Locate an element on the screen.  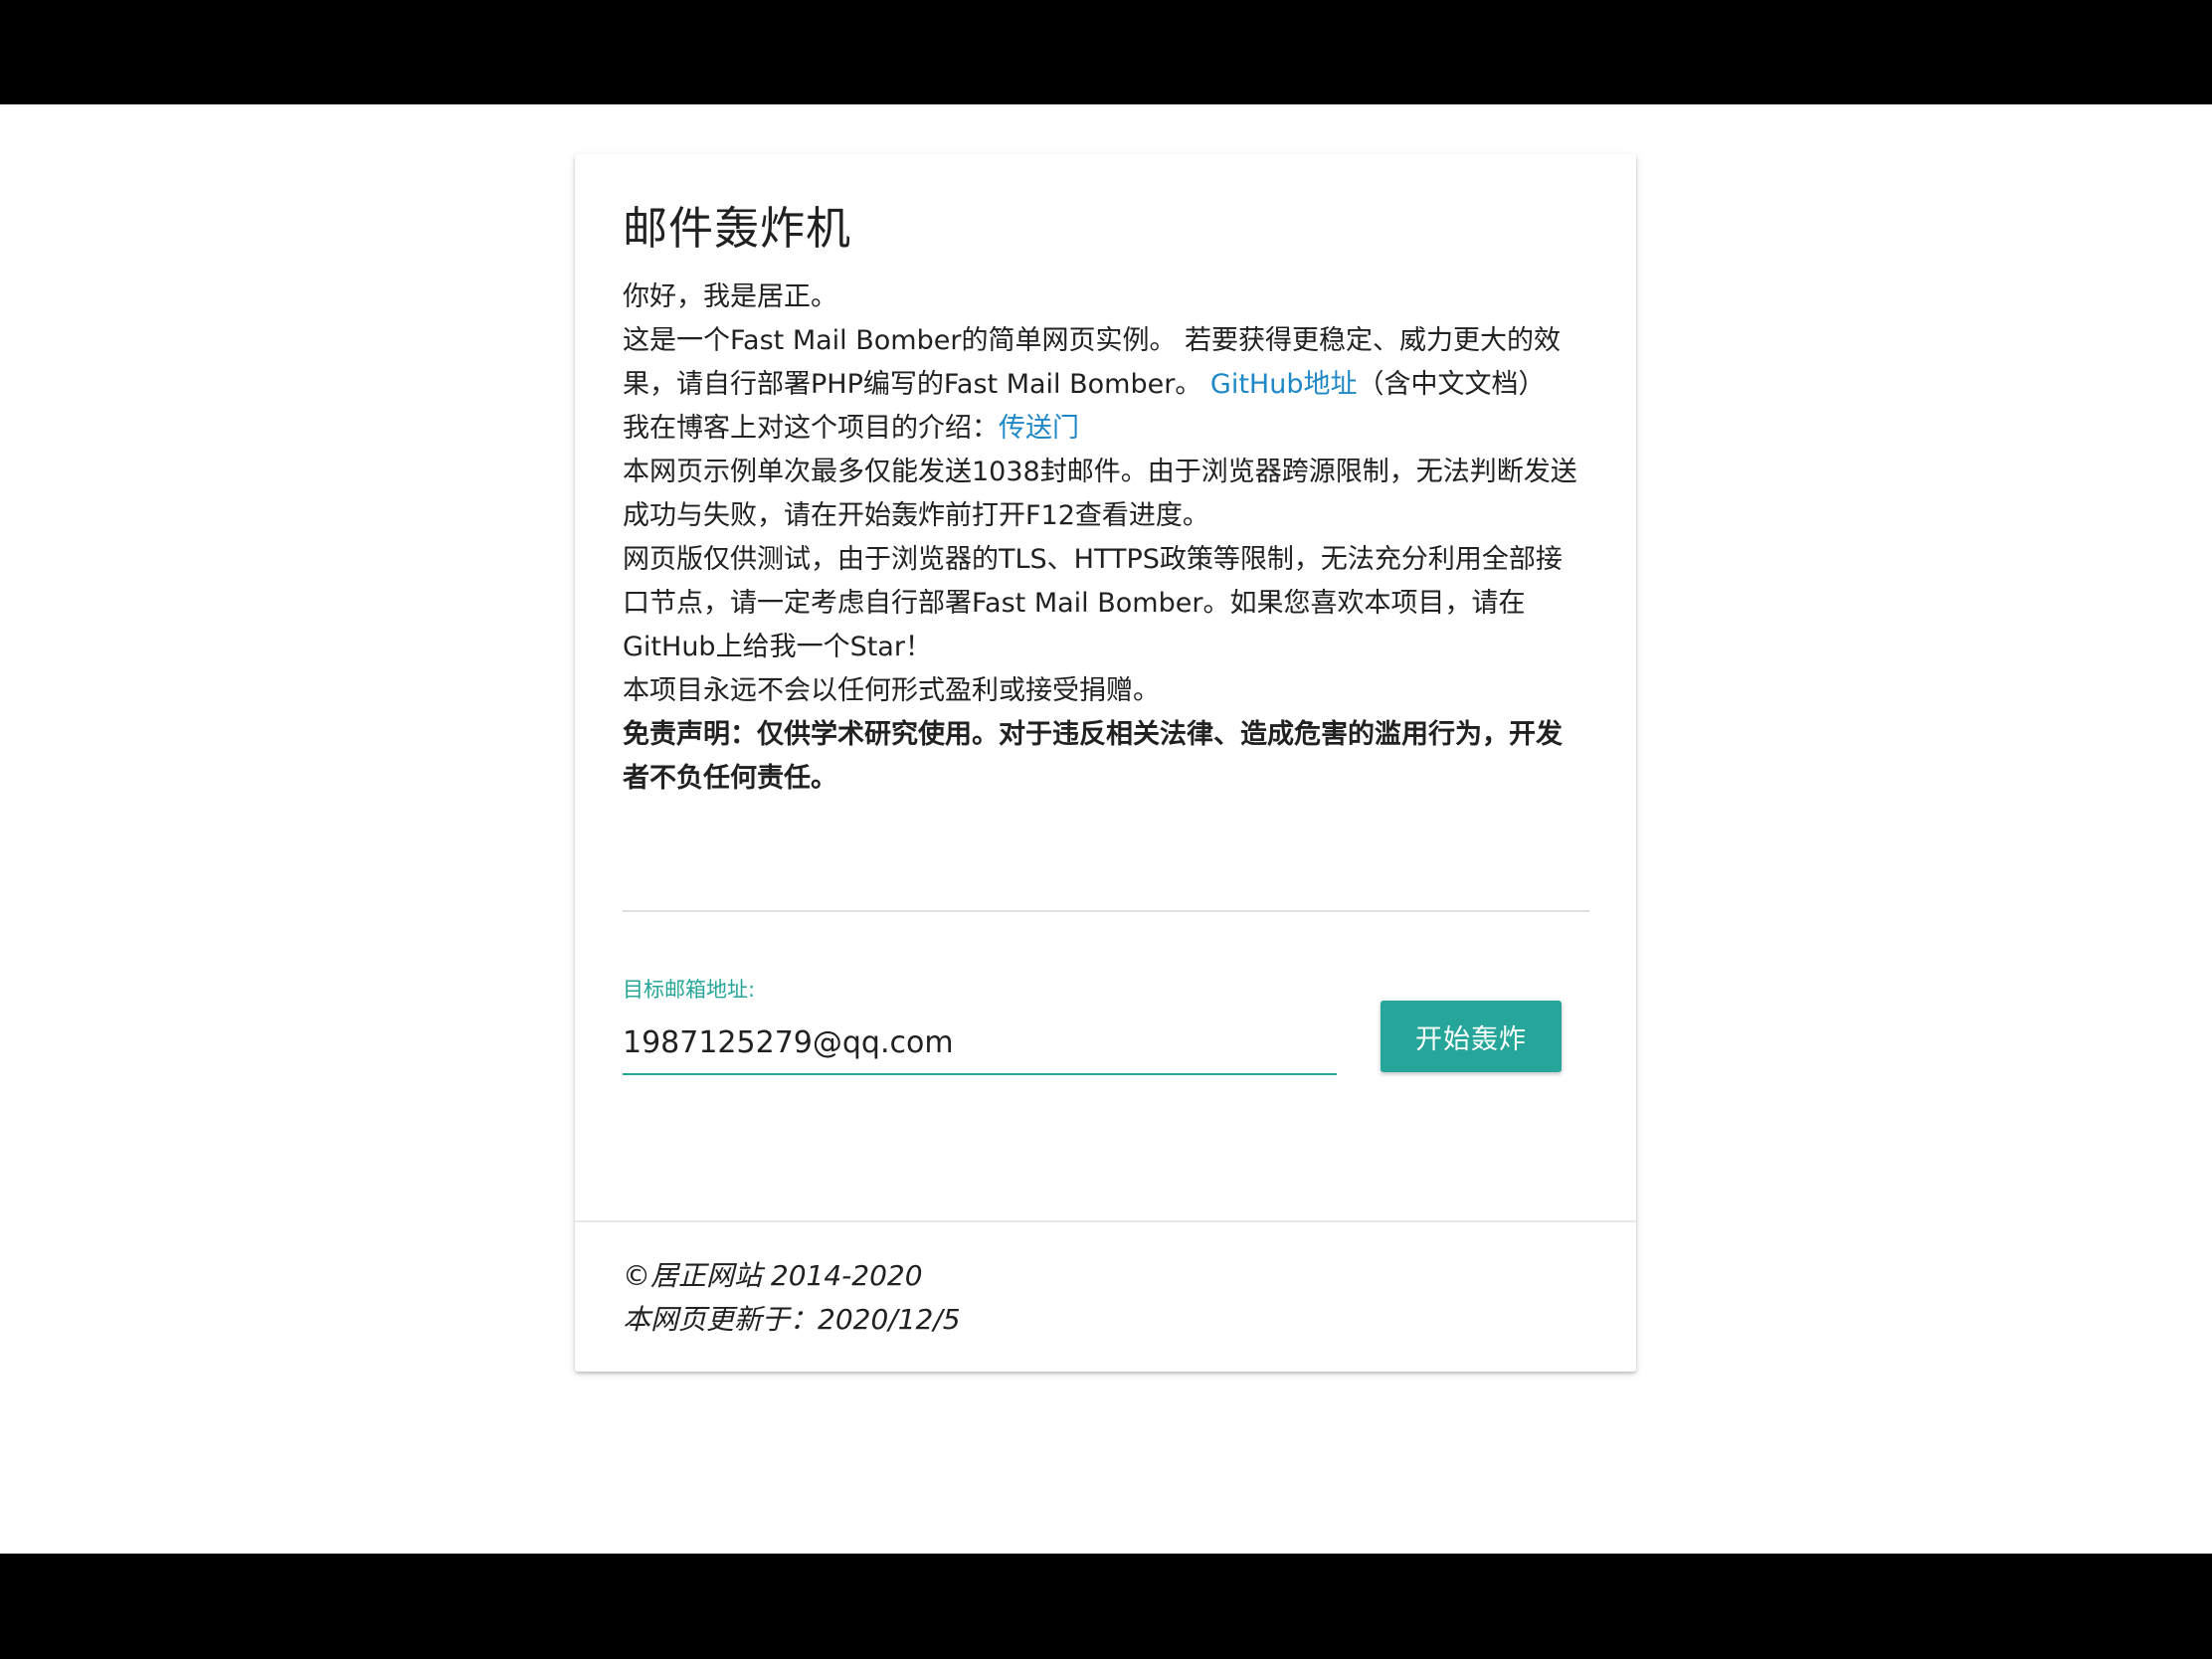
page-title: 邮件轰炸机 is located at coordinates (737, 228).